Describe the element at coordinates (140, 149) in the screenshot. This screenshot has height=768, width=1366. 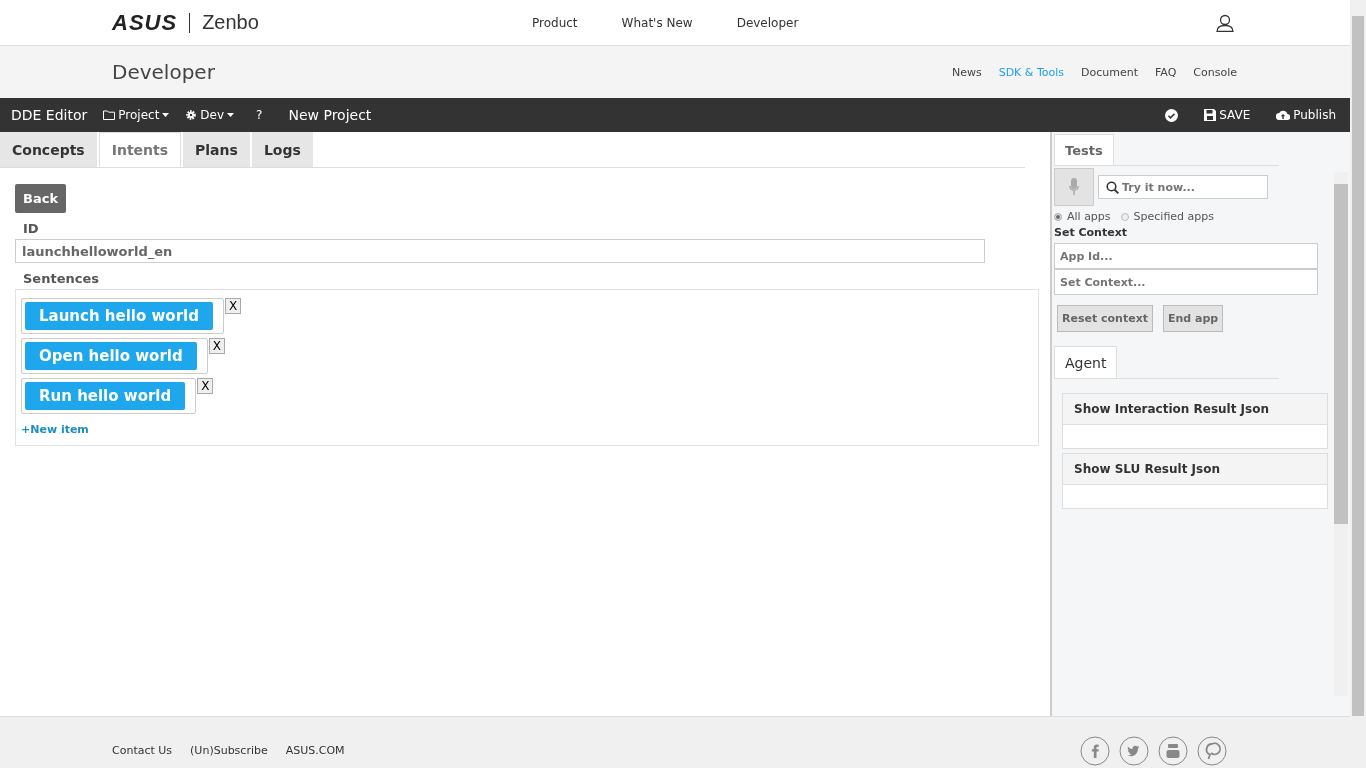
I see `editor-tab: Intents` at that location.